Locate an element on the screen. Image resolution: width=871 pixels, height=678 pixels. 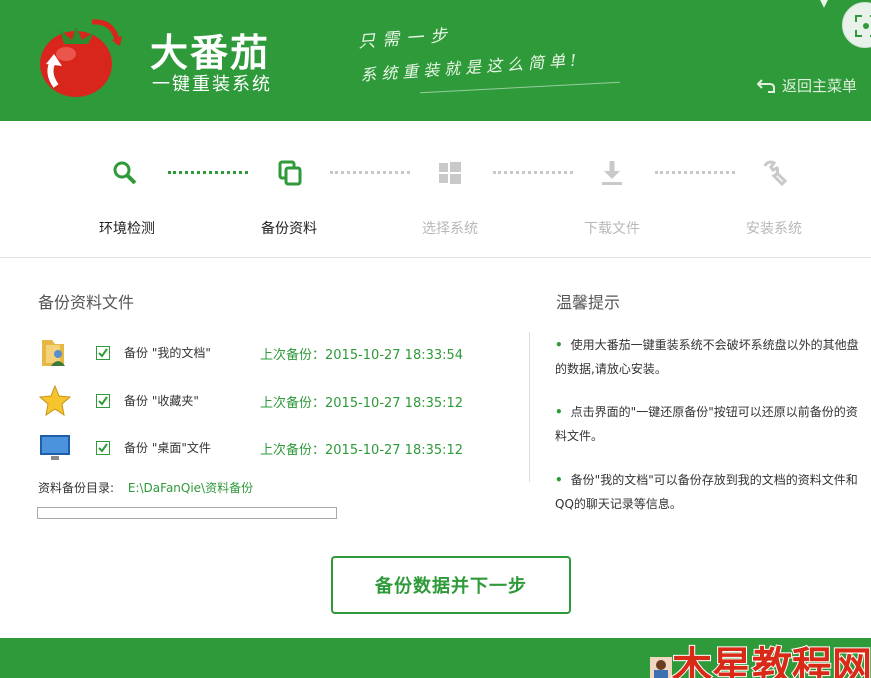
brand-title: 大番茄 is located at coordinates (210, 53).